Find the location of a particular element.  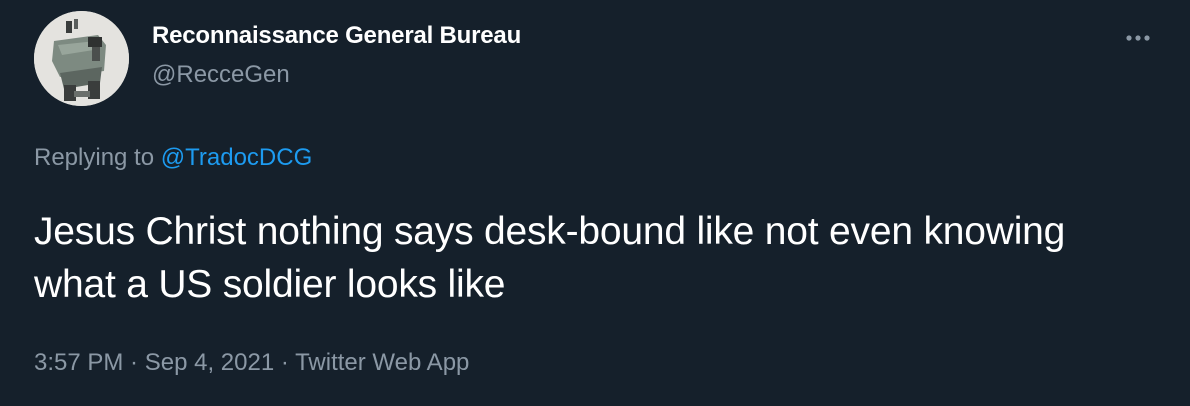

tweet-time-link: 3:57 PM is located at coordinates (78, 362).